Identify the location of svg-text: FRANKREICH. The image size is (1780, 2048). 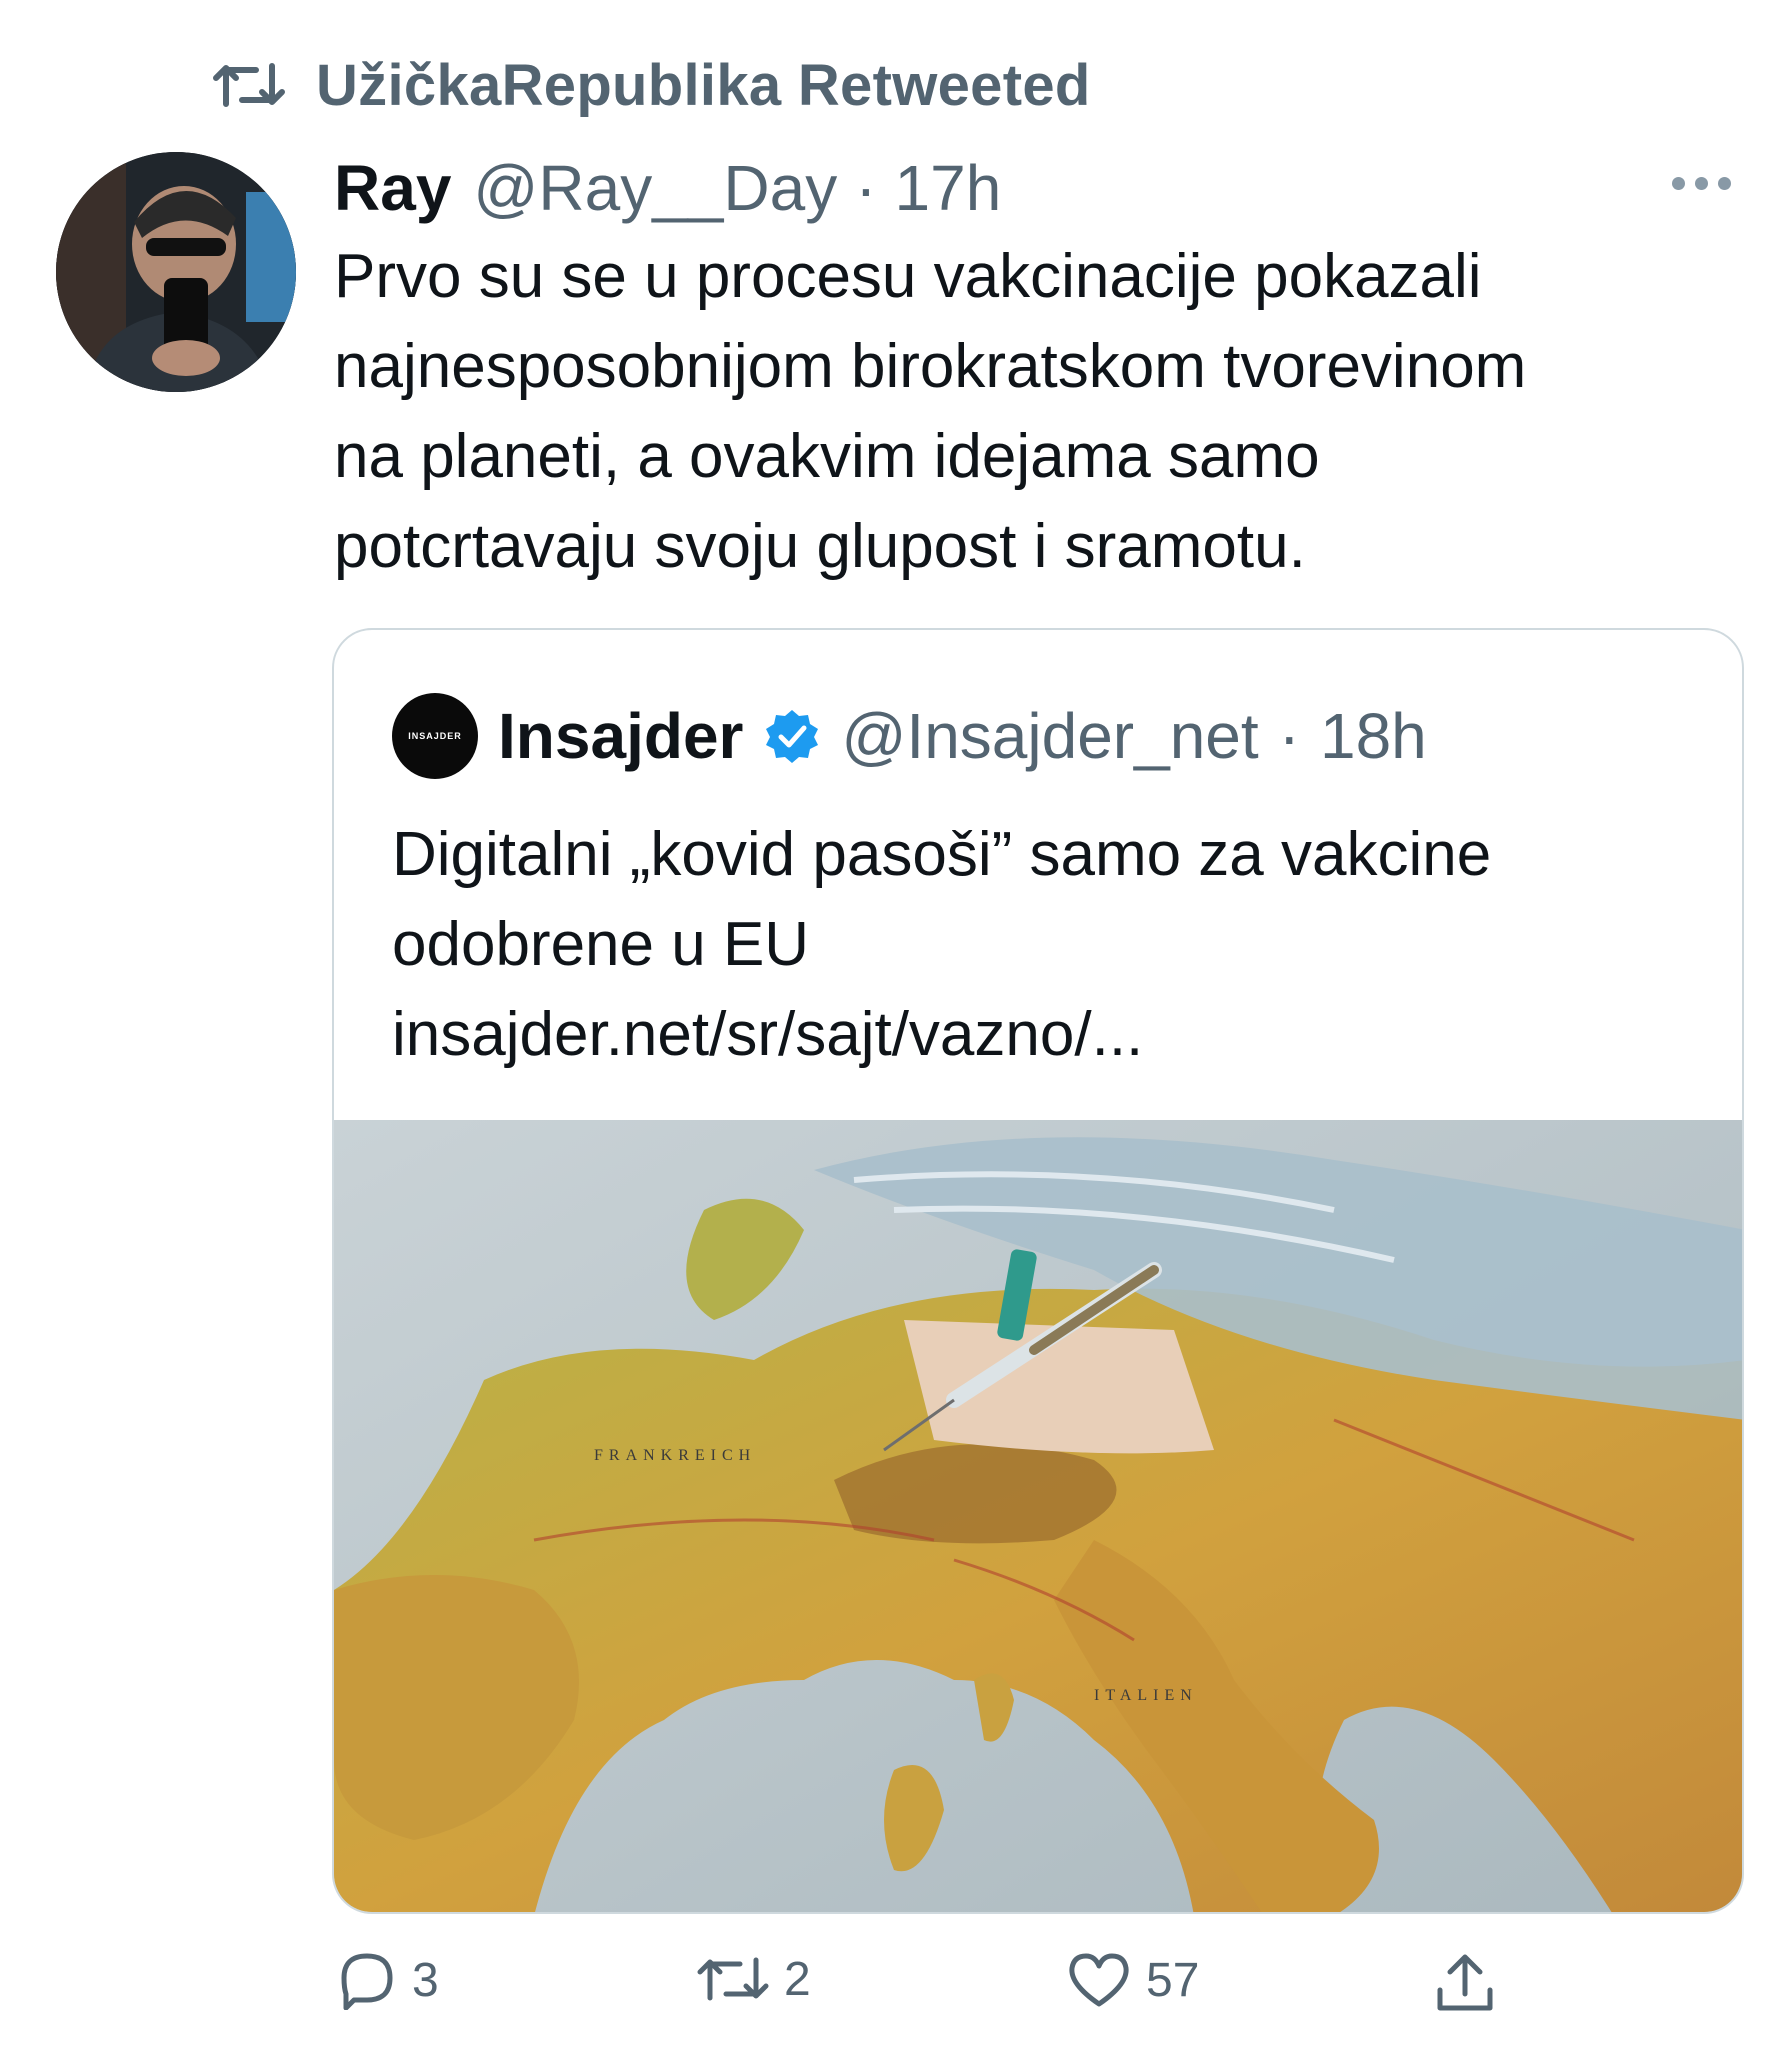
(675, 1455).